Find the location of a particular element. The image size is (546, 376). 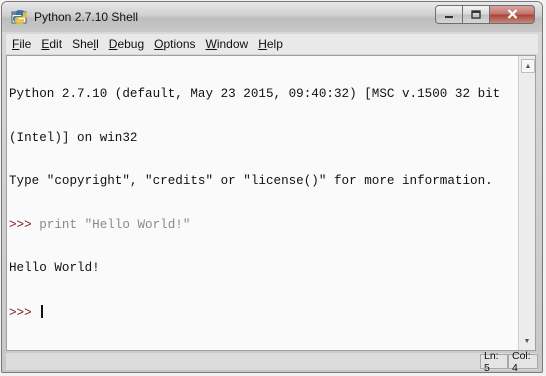

vertical-scrollbar: ▲ ▼ is located at coordinates (526, 203).